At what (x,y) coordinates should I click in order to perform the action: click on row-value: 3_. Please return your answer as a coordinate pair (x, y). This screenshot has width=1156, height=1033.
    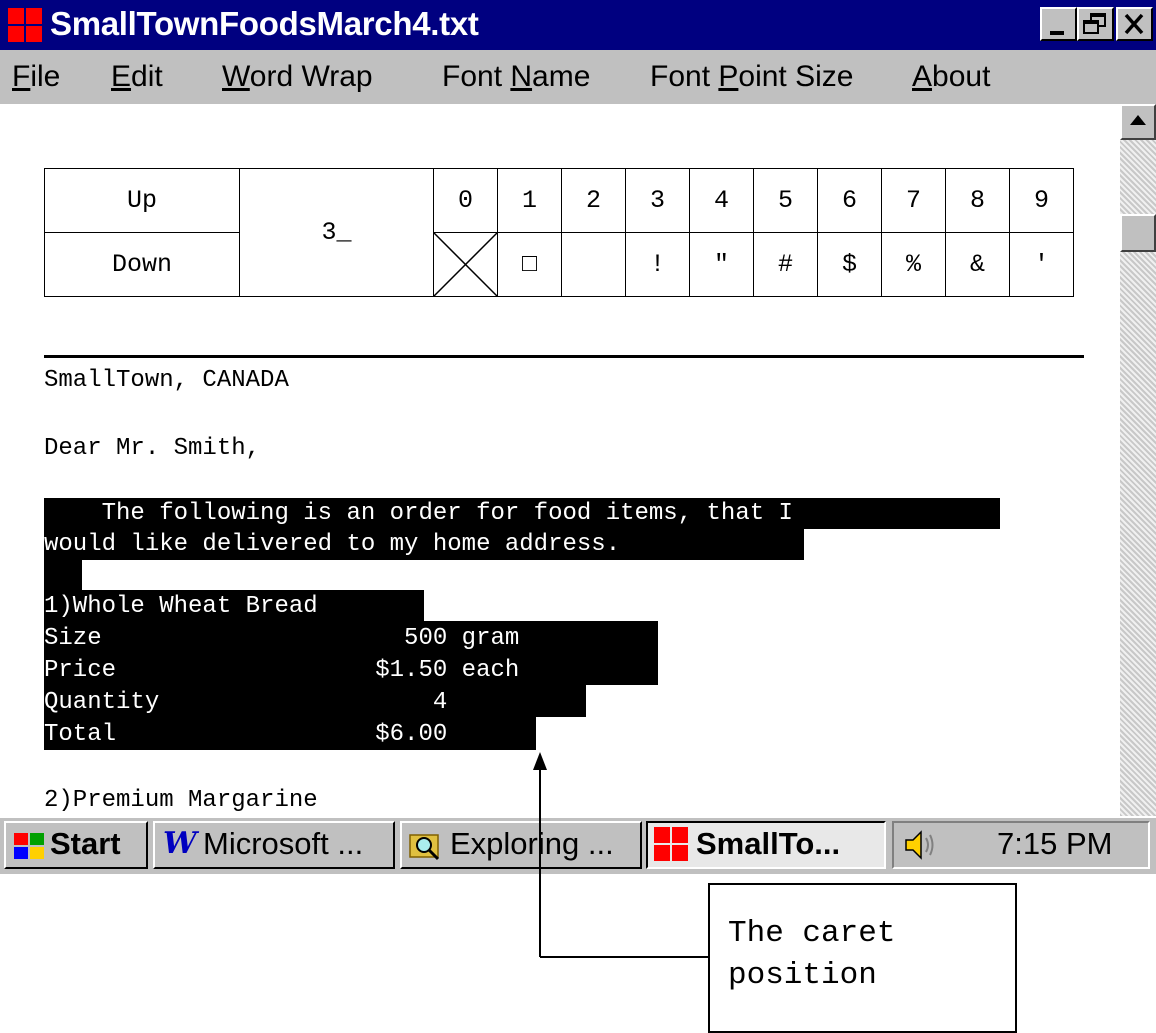
    Looking at the image, I should click on (336, 232).